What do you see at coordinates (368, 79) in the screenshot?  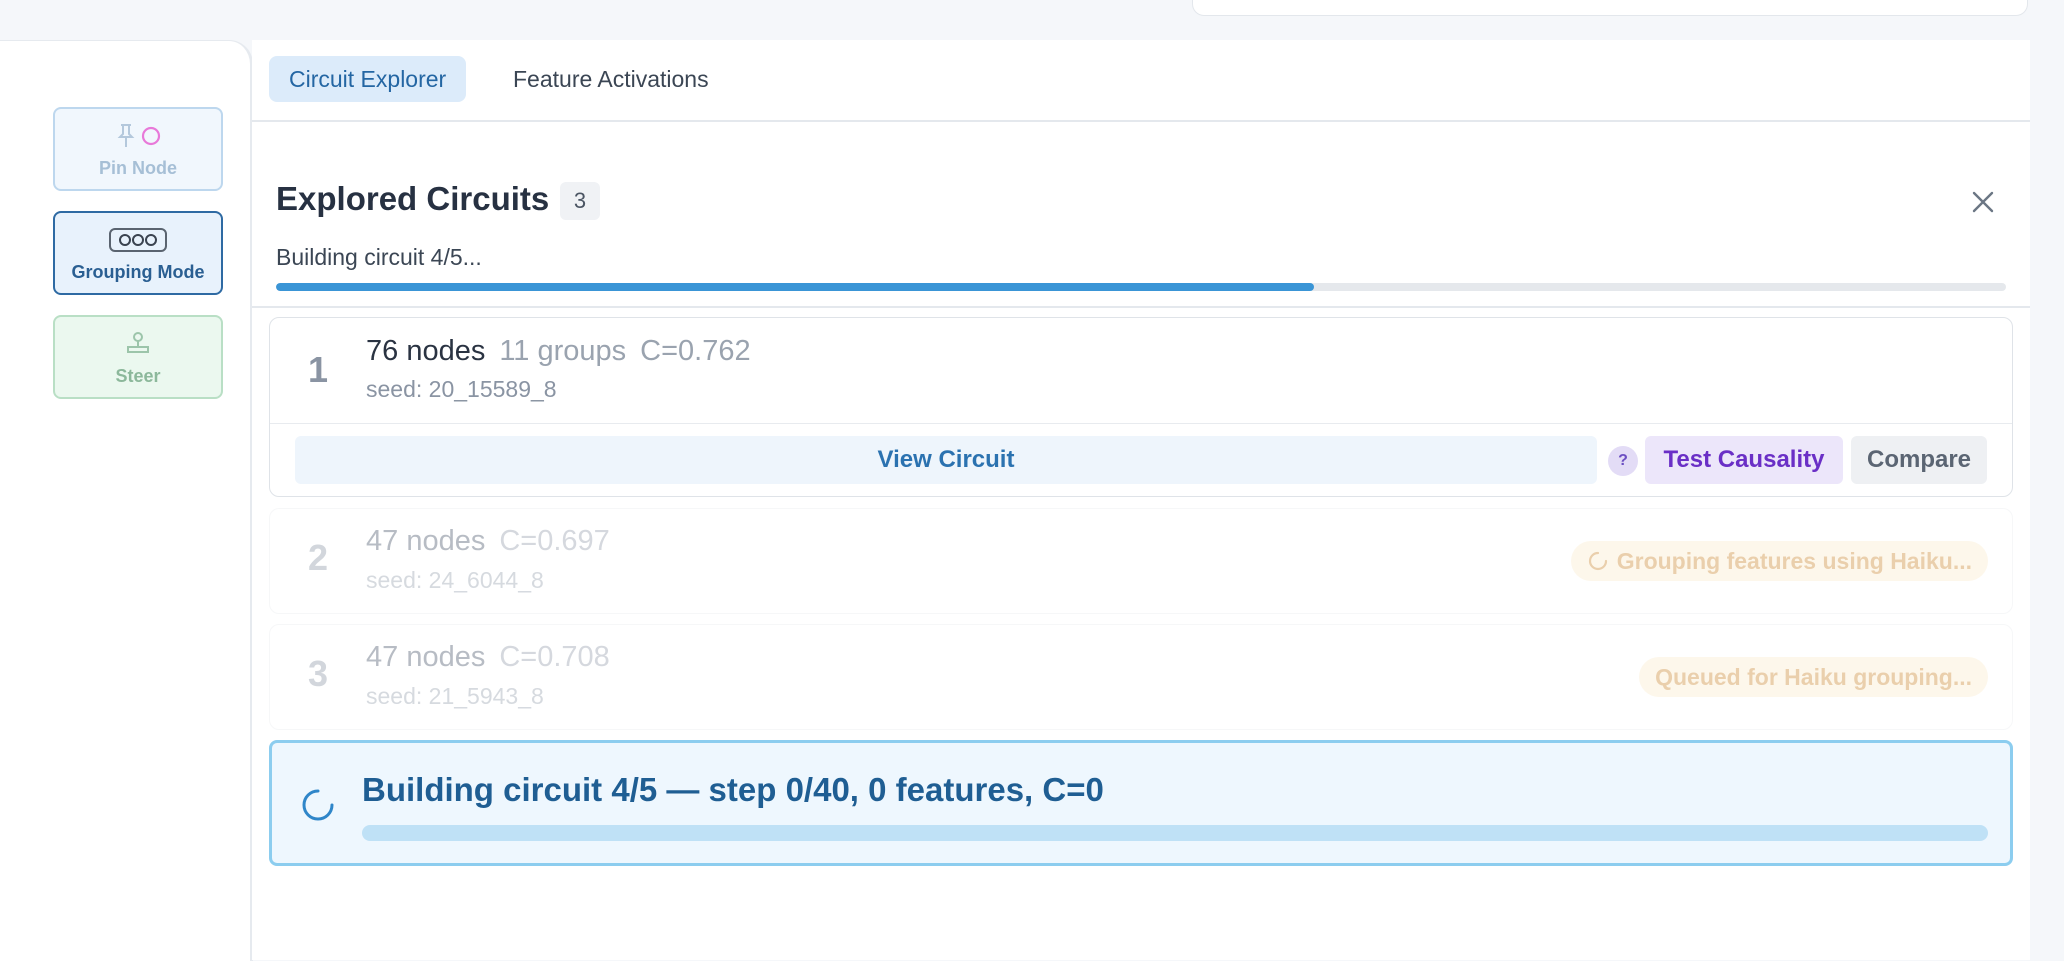 I see `tab-circuit-explorer: Circuit Explorer` at bounding box center [368, 79].